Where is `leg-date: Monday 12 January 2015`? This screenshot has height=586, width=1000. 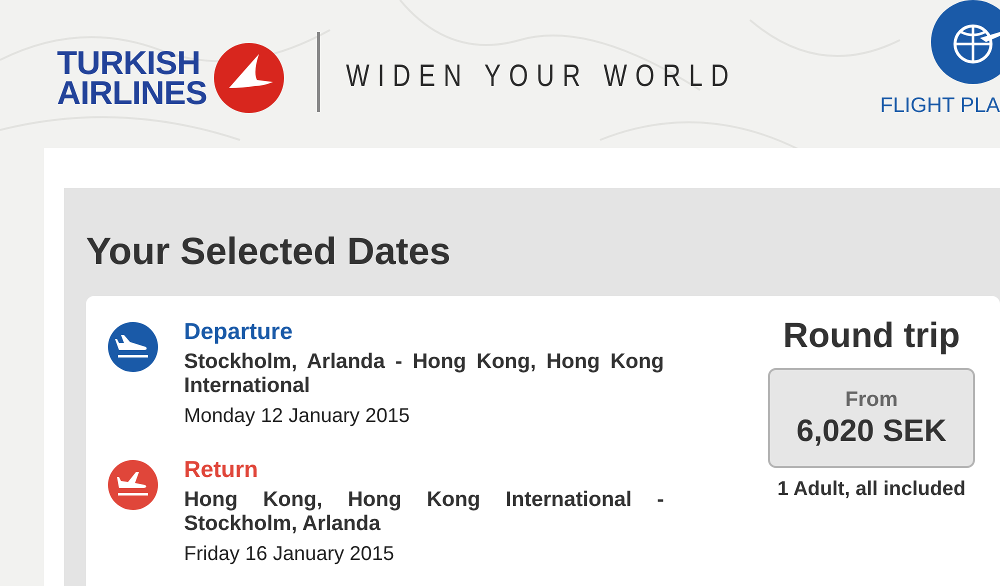
leg-date: Monday 12 January 2015 is located at coordinates (297, 416).